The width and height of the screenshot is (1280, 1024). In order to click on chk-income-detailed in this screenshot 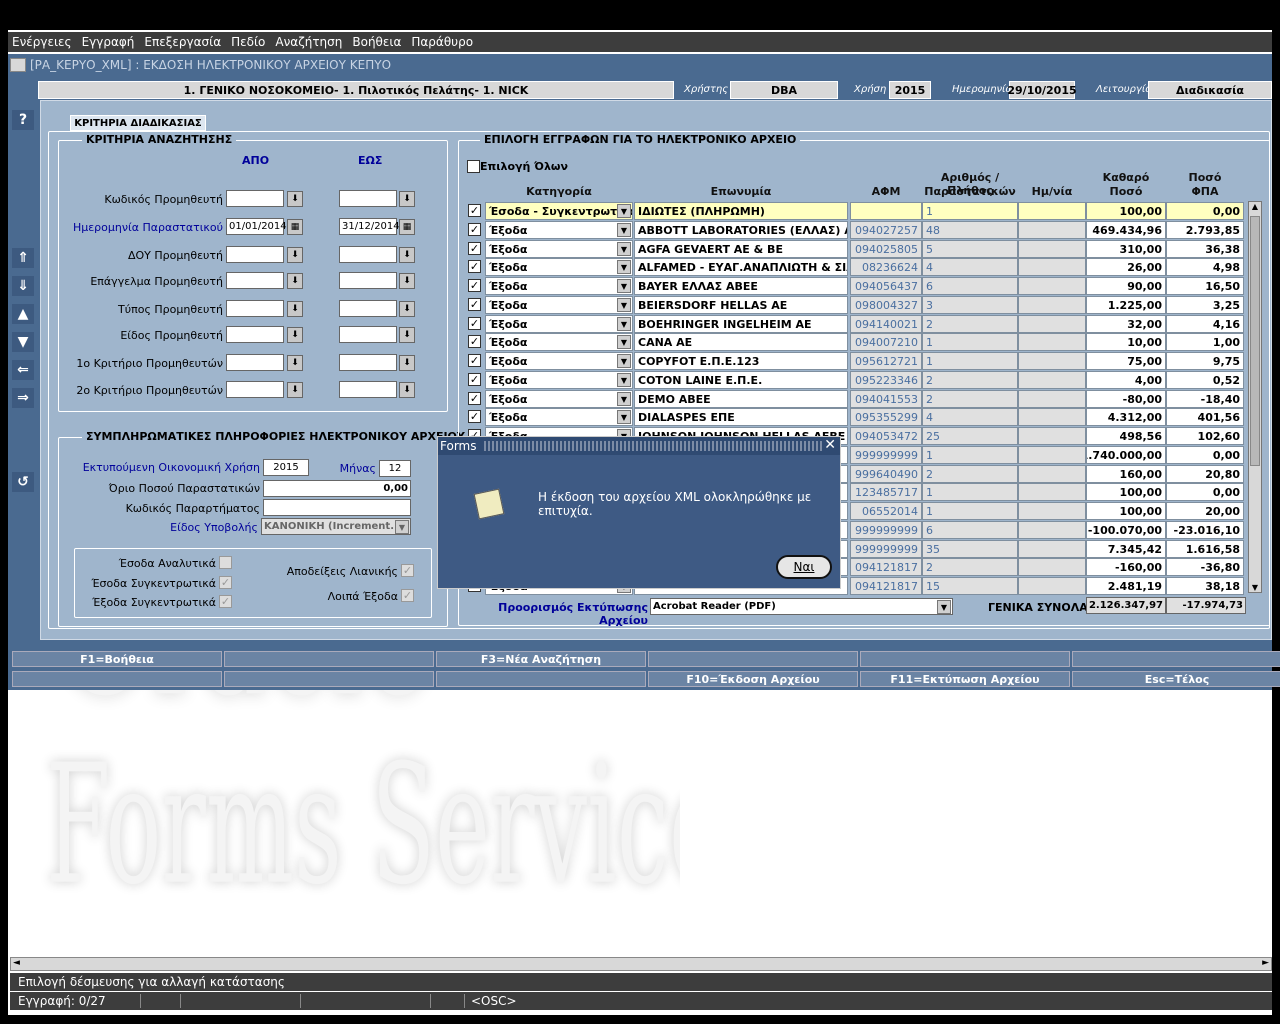, I will do `click(225, 562)`.